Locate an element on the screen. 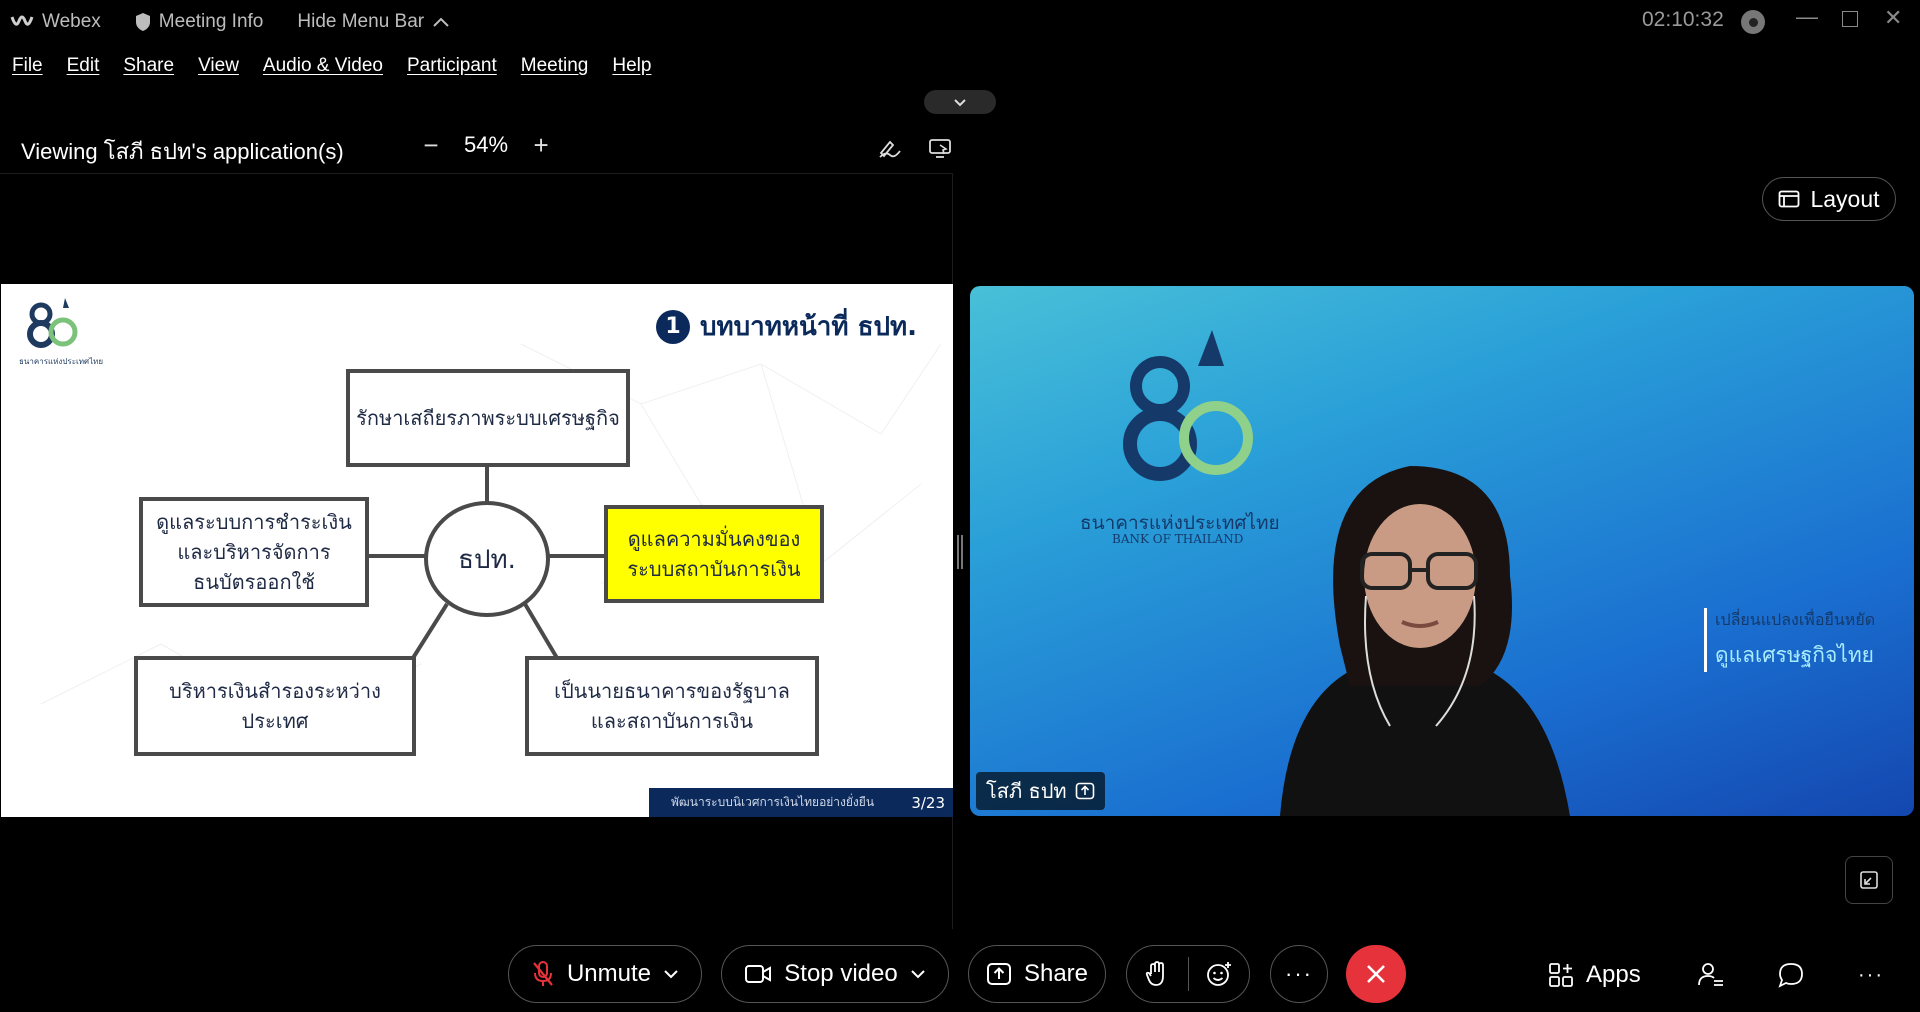 This screenshot has height=1012, width=1920. zoom-controls: − 54% + is located at coordinates (486, 145).